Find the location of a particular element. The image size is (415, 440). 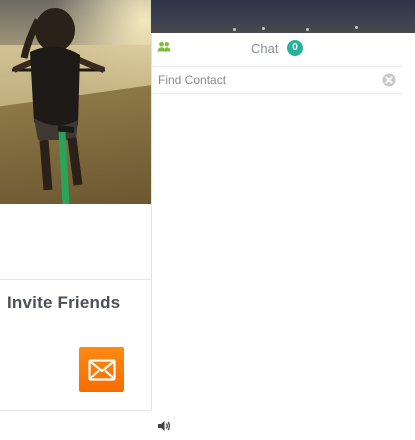

mail-icon is located at coordinates (101, 369).